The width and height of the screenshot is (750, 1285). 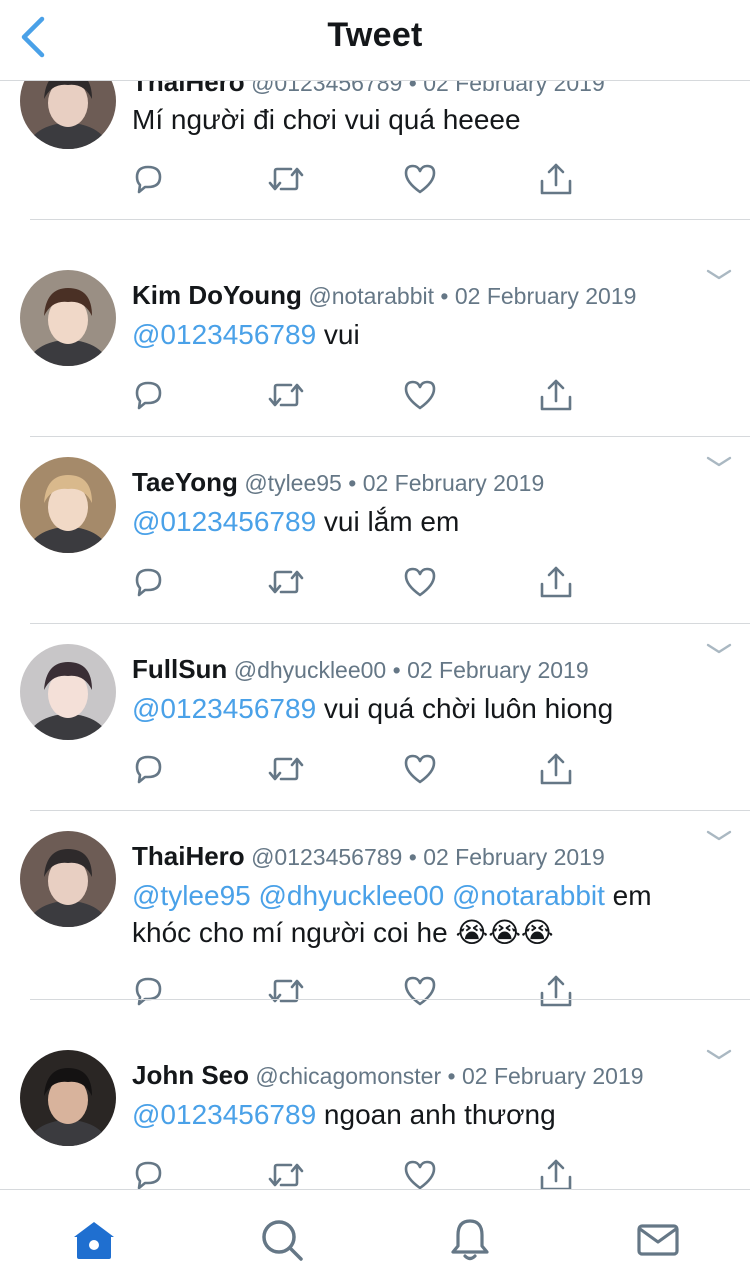 What do you see at coordinates (436, 1114) in the screenshot?
I see `tweet-text-segment: ngoan anh thương` at bounding box center [436, 1114].